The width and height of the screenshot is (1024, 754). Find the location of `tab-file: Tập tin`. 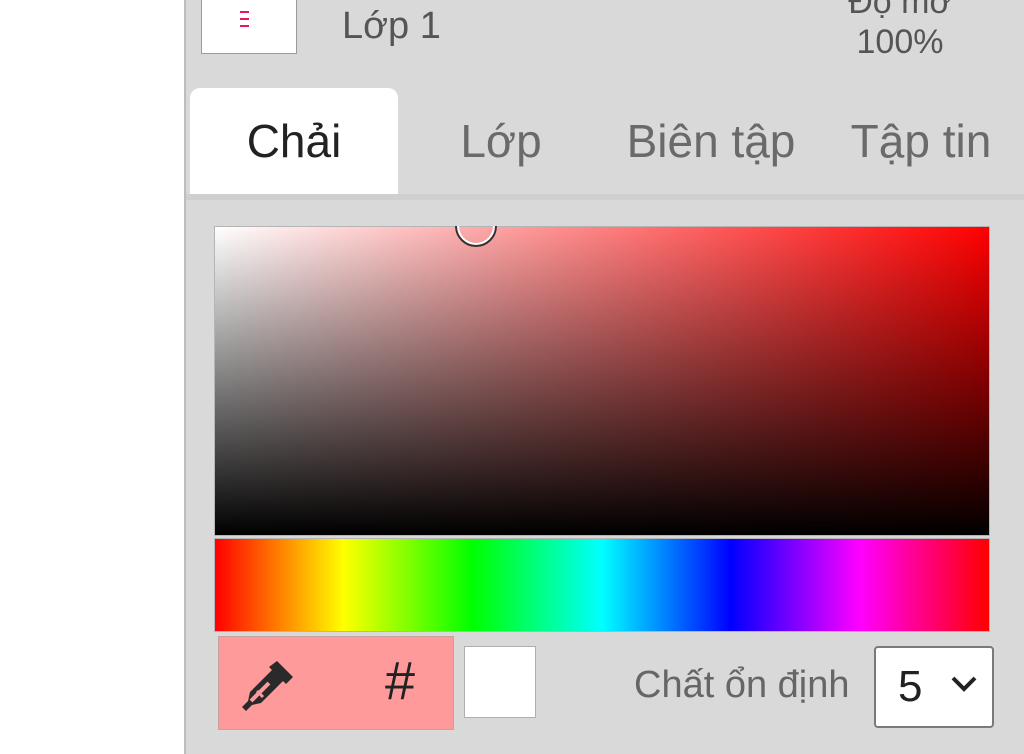

tab-file: Tập tin is located at coordinates (921, 142).